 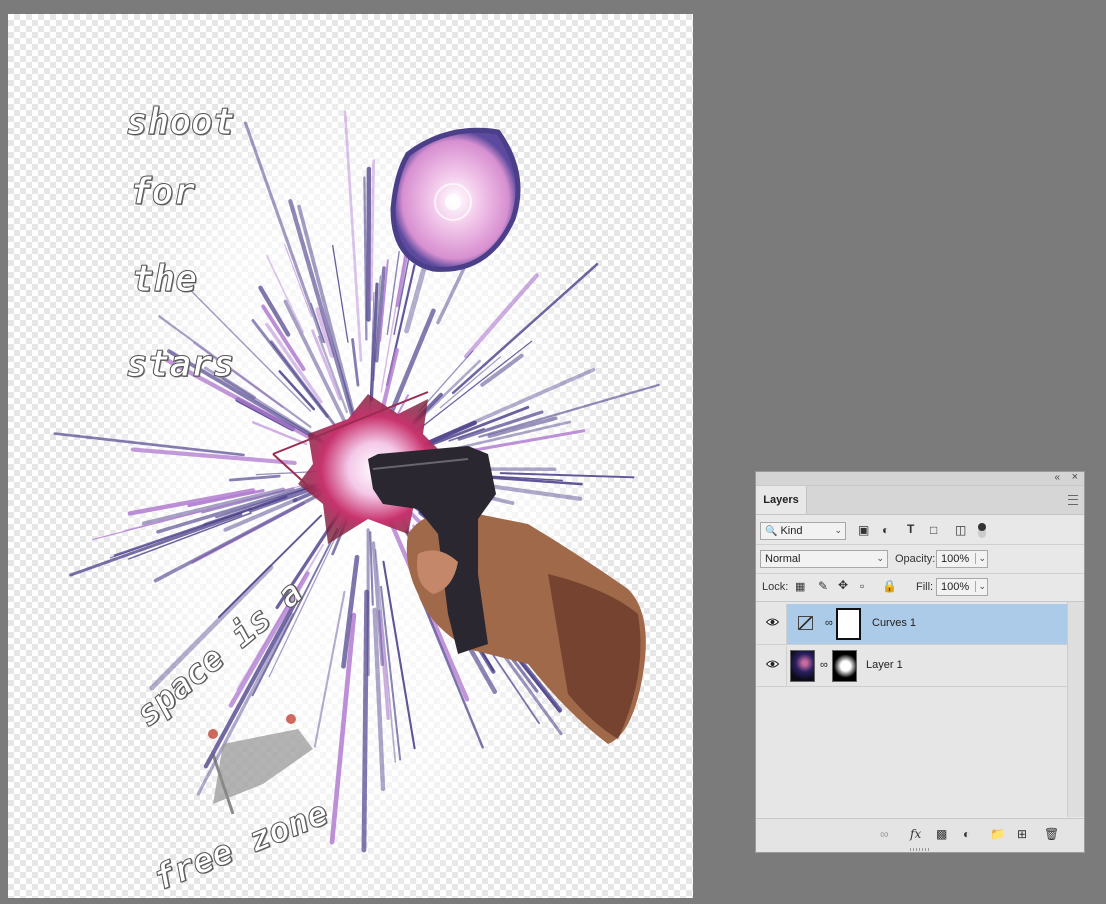 I want to click on lock-pixels-brush-icon: ✎, so click(x=823, y=586).